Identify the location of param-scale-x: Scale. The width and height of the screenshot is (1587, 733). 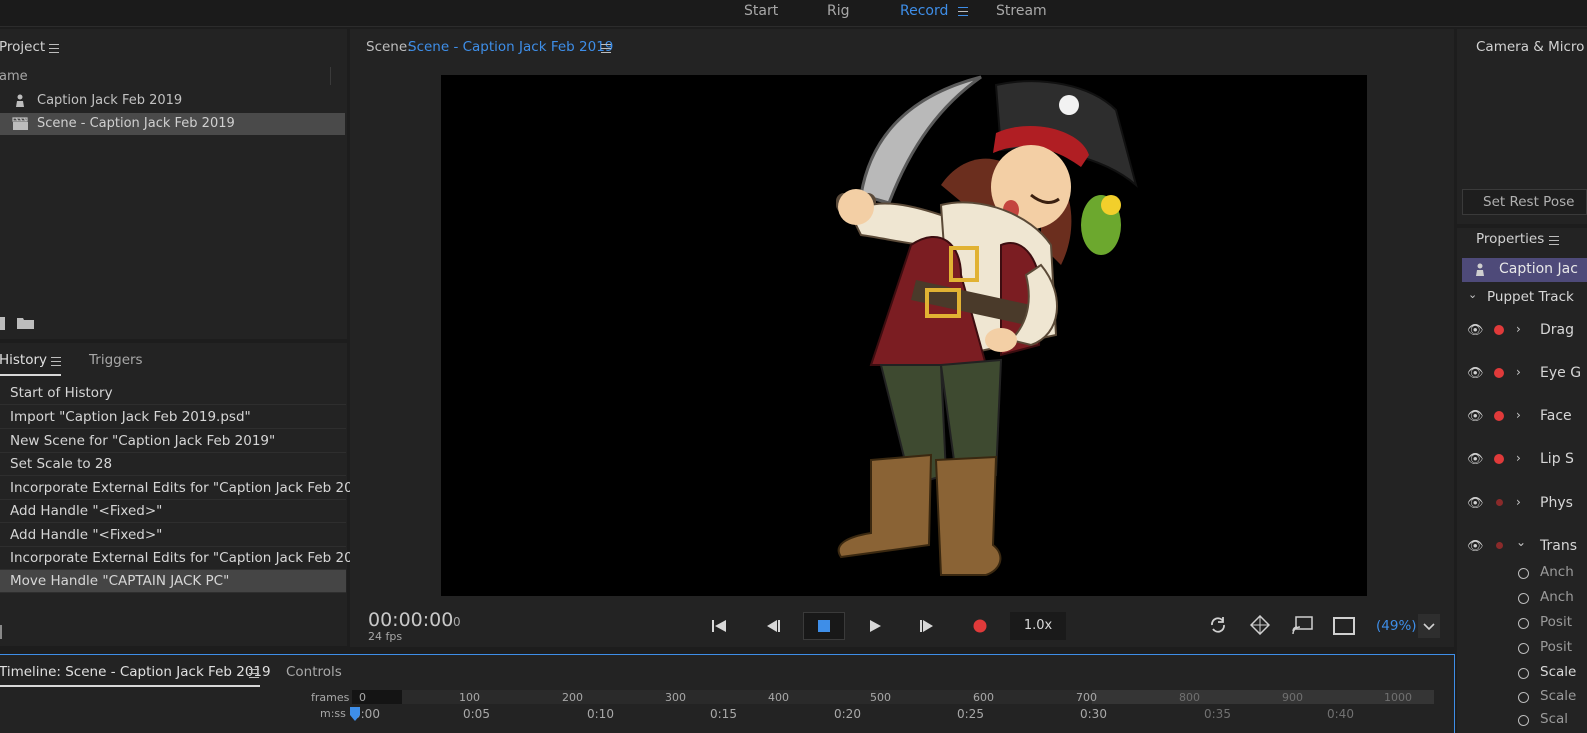
(1552, 699).